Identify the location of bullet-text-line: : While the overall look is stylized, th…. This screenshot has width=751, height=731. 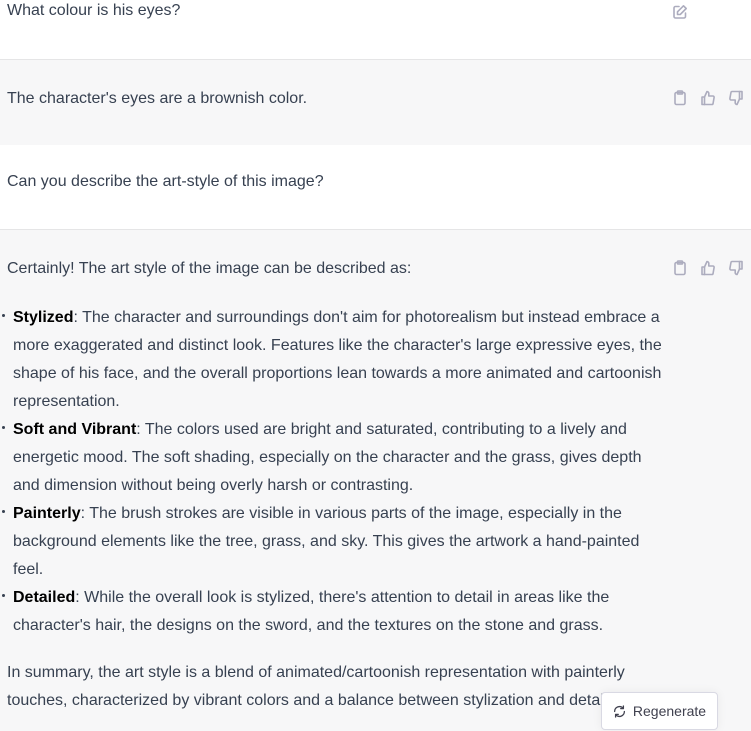
(342, 597).